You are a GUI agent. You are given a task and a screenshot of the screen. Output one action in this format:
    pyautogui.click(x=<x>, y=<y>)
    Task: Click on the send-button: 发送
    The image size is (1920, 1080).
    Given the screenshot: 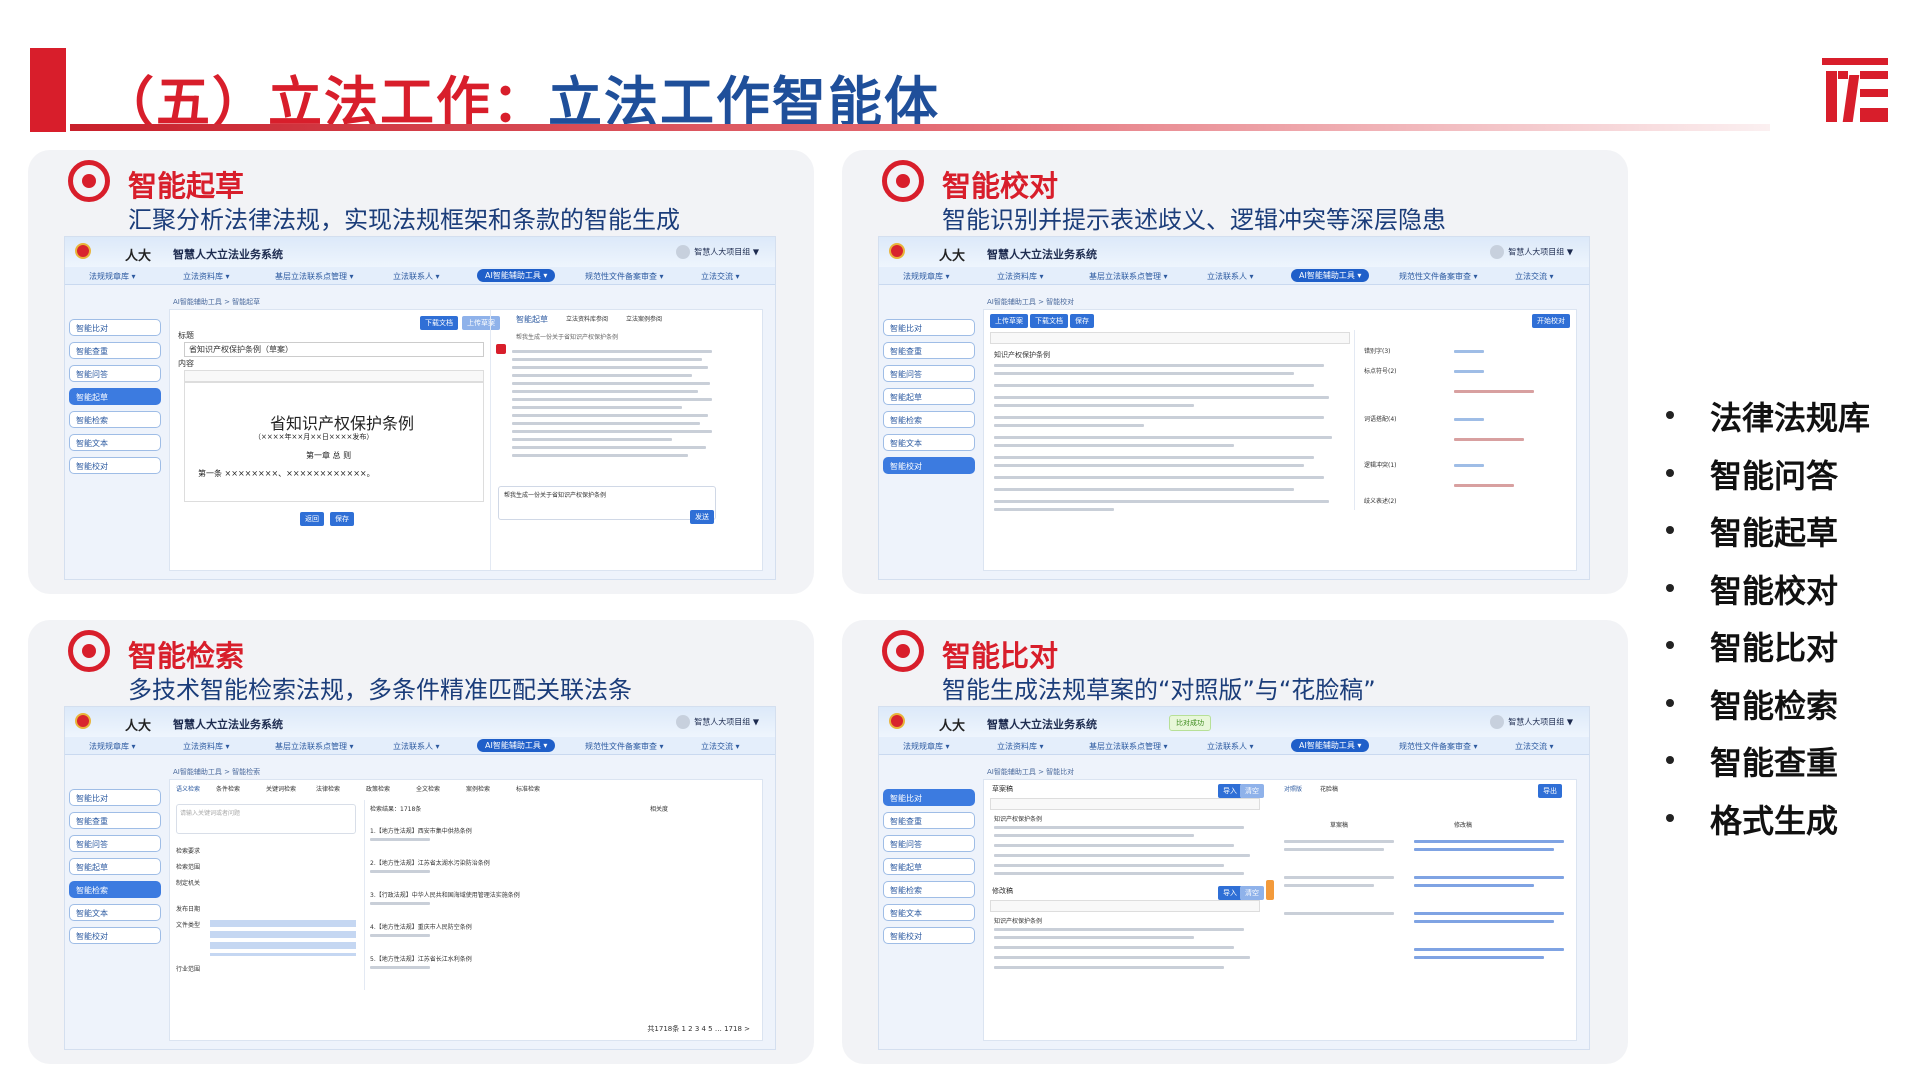 What is the action you would take?
    pyautogui.click(x=702, y=517)
    